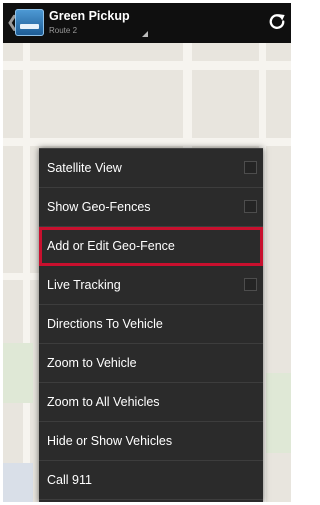 This screenshot has width=320, height=505. I want to click on menu-item-add-edit-geo-fence: Add or Edit Geo-Fence, so click(151, 246).